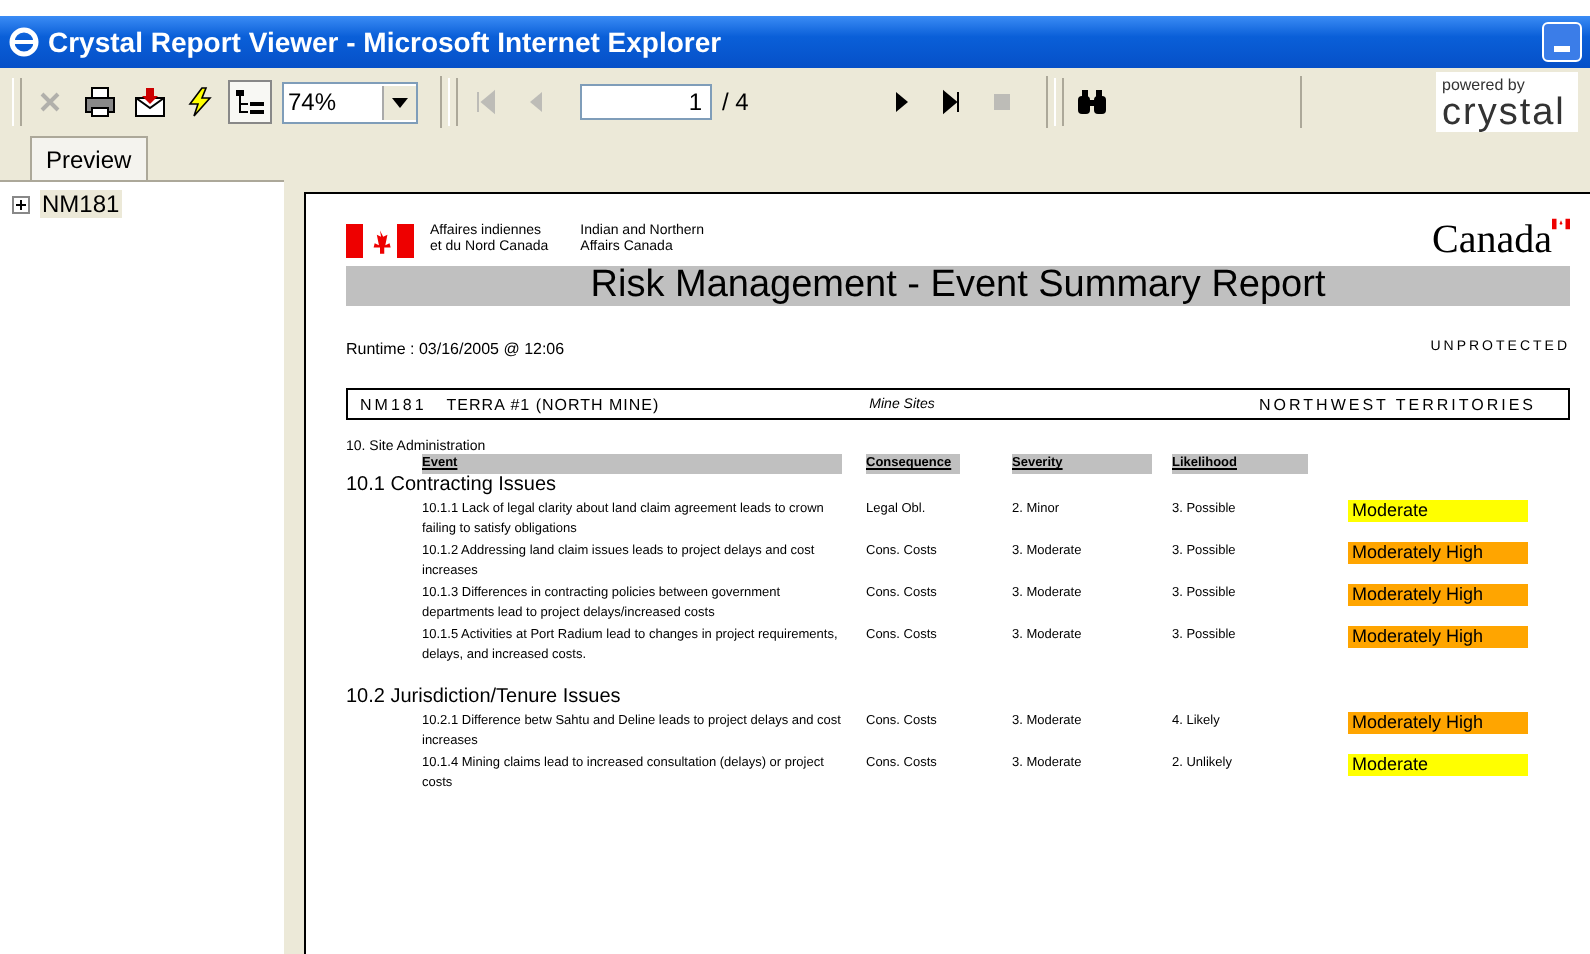  Describe the element at coordinates (21, 204) in the screenshot. I see `expand-icon` at that location.